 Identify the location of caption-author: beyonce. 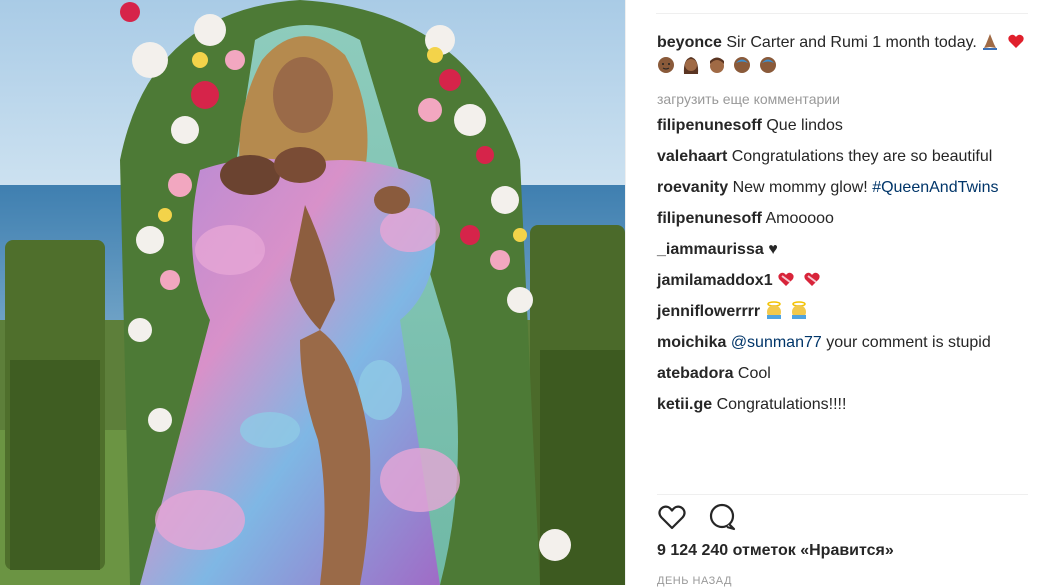
(689, 42).